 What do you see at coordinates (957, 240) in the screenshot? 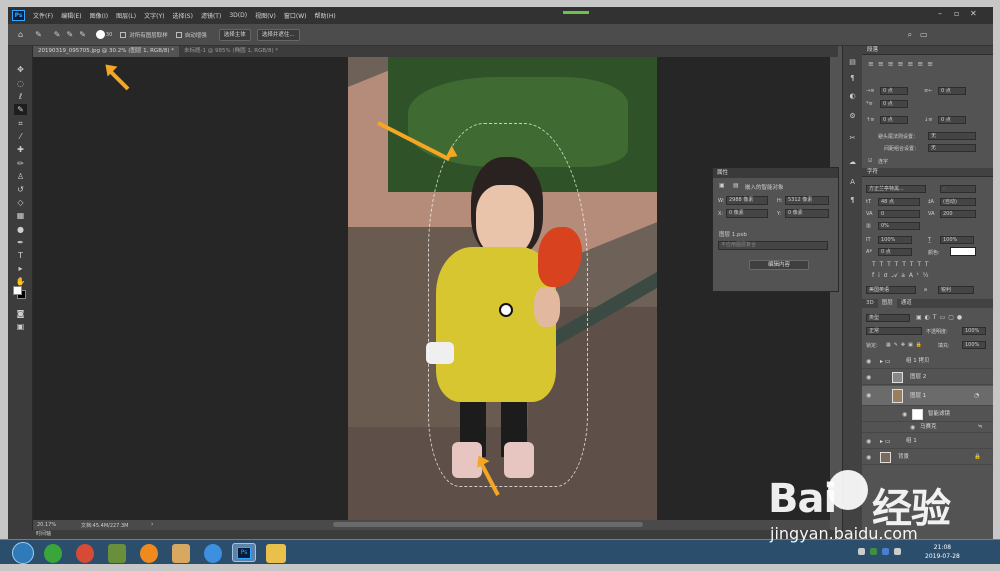
I see `horizontal-scale-field: 100%` at bounding box center [957, 240].